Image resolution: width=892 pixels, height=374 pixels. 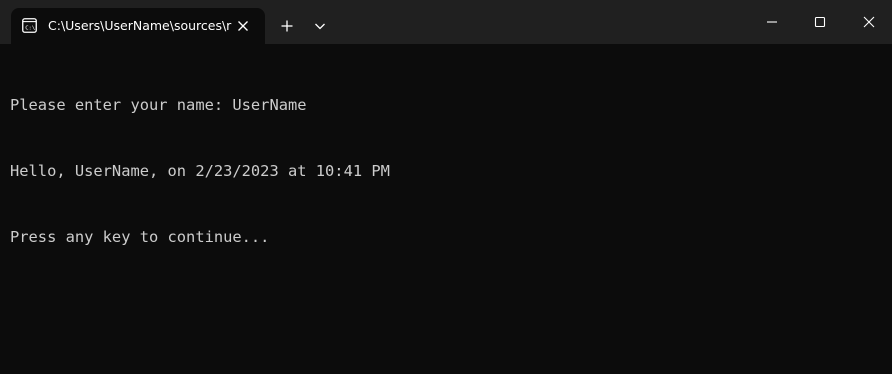 I want to click on console-line: Please enter your name: UserName, so click(x=158, y=105).